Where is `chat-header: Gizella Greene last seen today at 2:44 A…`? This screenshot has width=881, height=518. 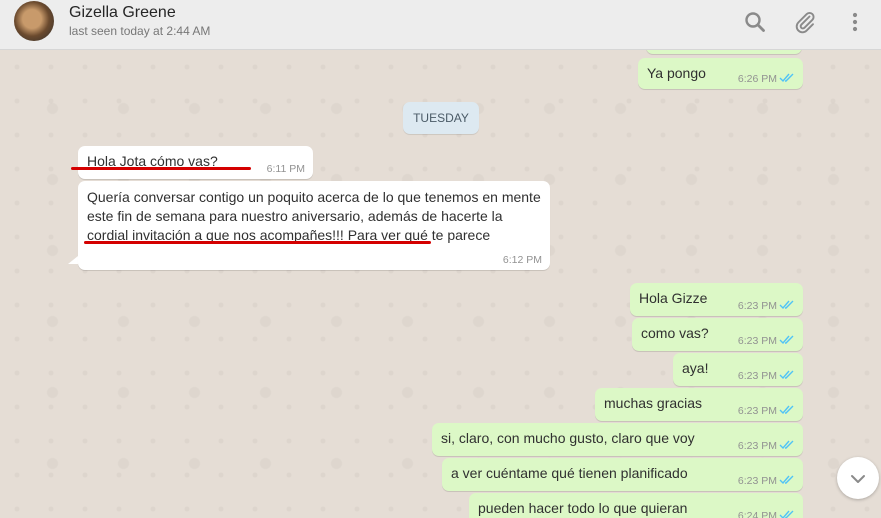 chat-header: Gizella Greene last seen today at 2:44 A… is located at coordinates (440, 25).